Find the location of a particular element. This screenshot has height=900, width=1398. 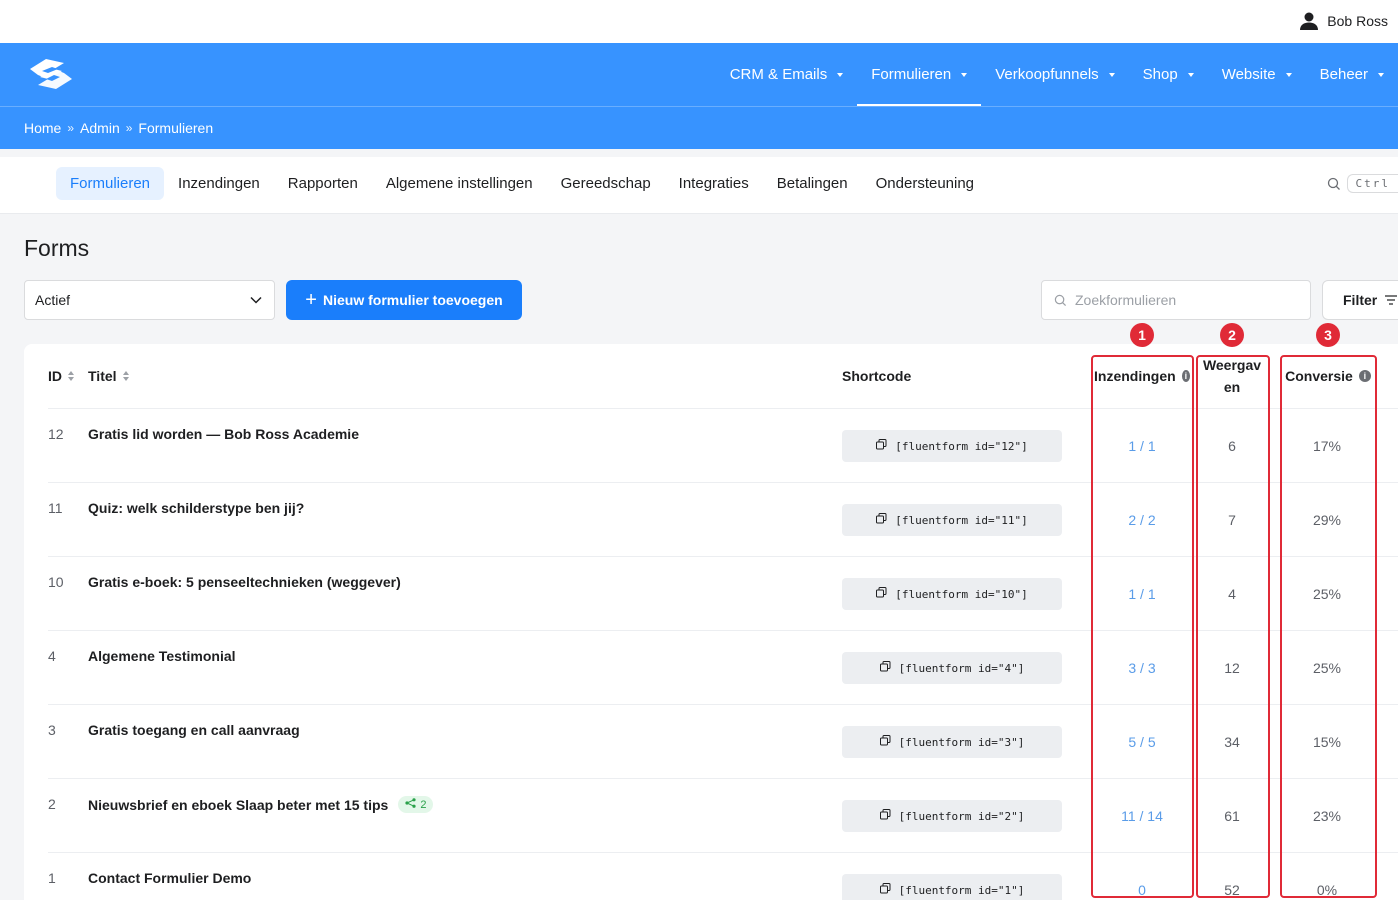

col-header-shortcode: Shortcode is located at coordinates (876, 376).